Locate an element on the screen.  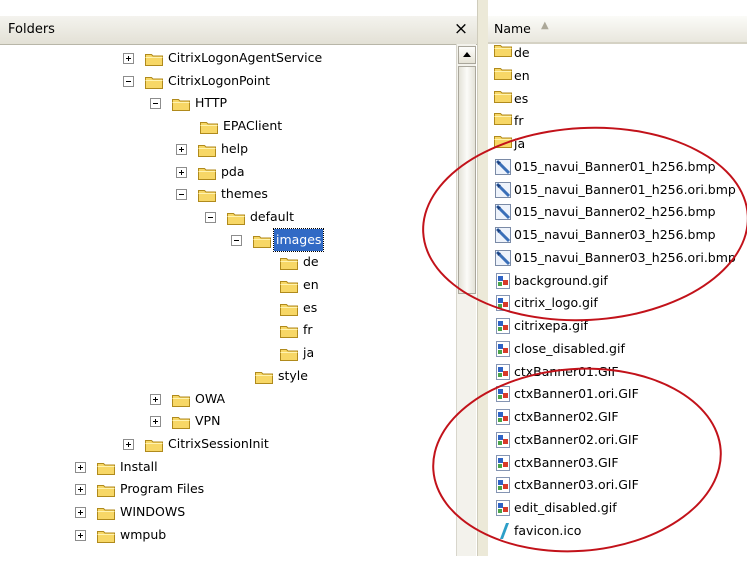
file-name: es is located at coordinates (521, 98).